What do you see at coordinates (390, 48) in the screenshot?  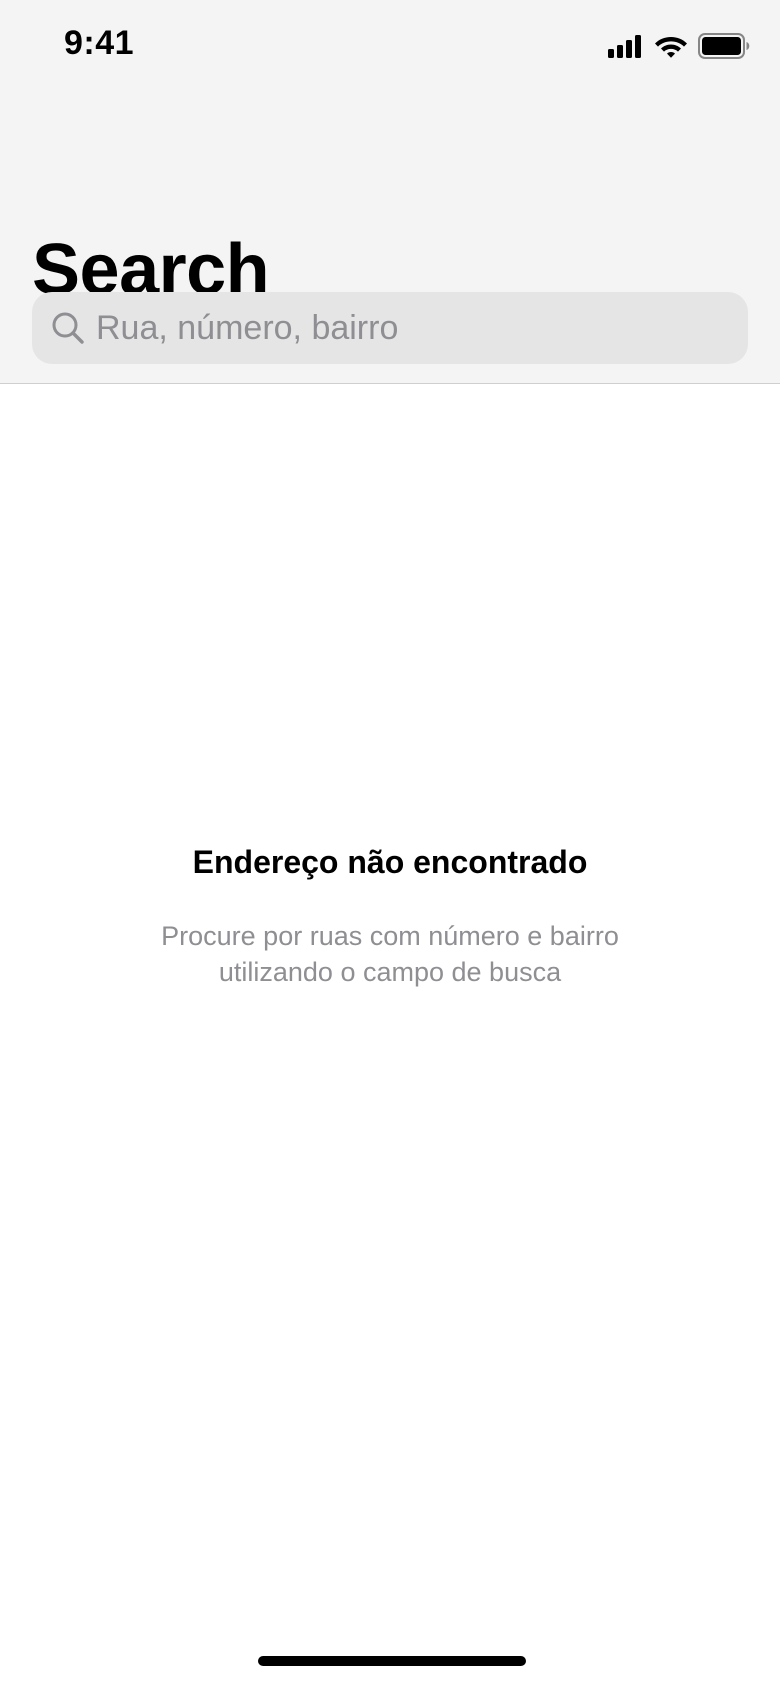 I see `status-bar: 9:41` at bounding box center [390, 48].